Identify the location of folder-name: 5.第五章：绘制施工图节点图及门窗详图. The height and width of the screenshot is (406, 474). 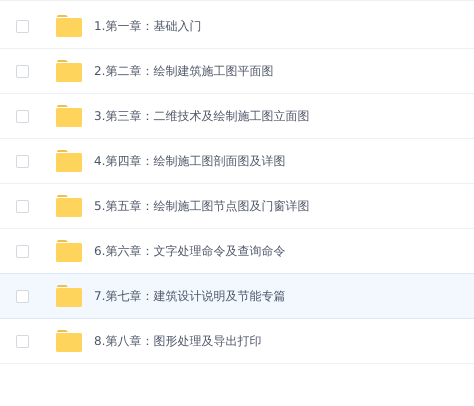
(202, 206).